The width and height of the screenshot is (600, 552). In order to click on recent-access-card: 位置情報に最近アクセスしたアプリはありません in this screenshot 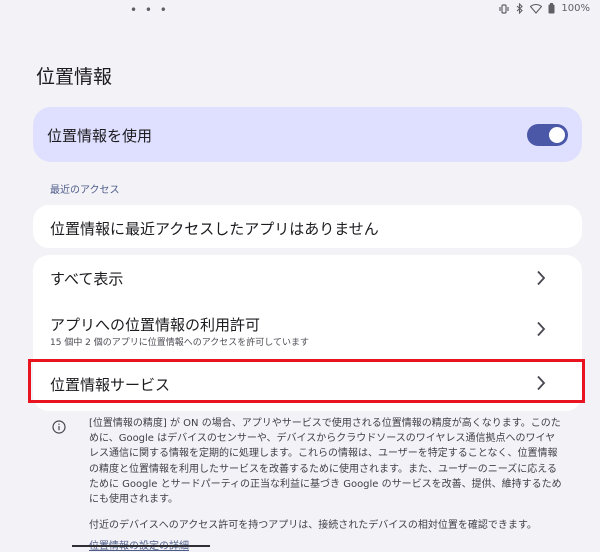, I will do `click(307, 226)`.